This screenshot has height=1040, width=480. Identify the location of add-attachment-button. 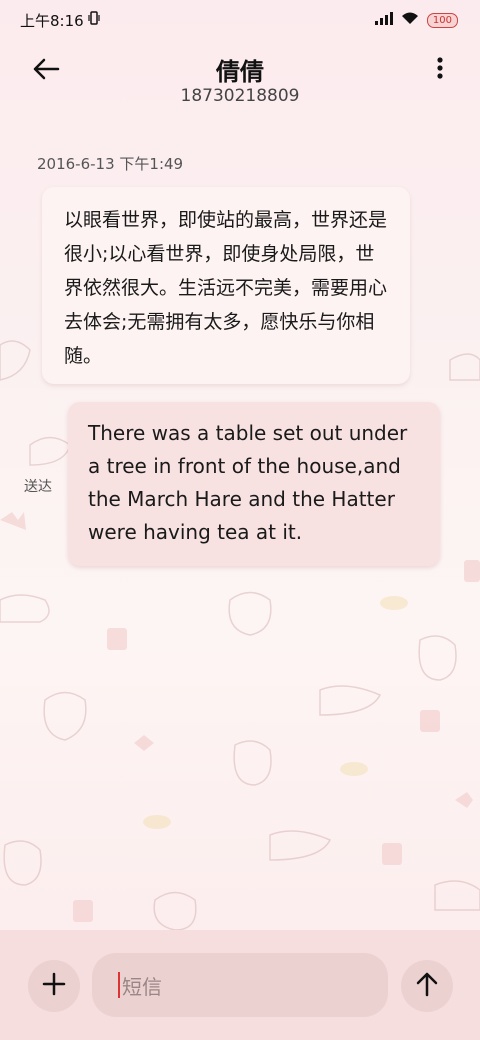
(54, 986).